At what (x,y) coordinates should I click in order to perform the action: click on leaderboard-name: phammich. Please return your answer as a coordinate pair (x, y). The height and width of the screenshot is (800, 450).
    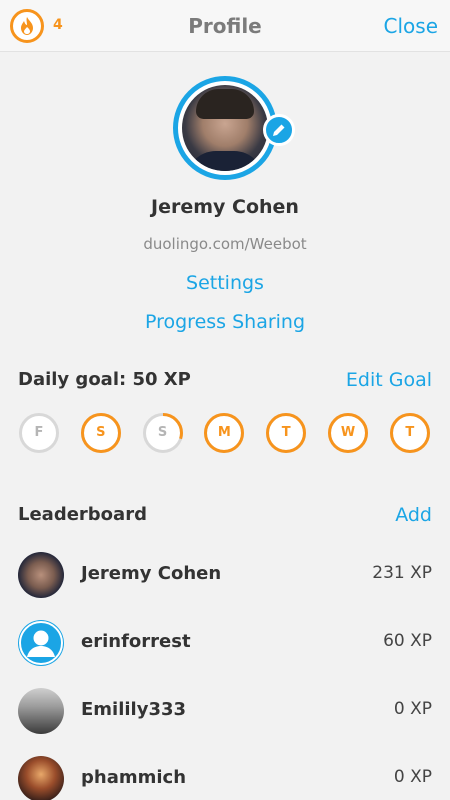
    Looking at the image, I should click on (134, 777).